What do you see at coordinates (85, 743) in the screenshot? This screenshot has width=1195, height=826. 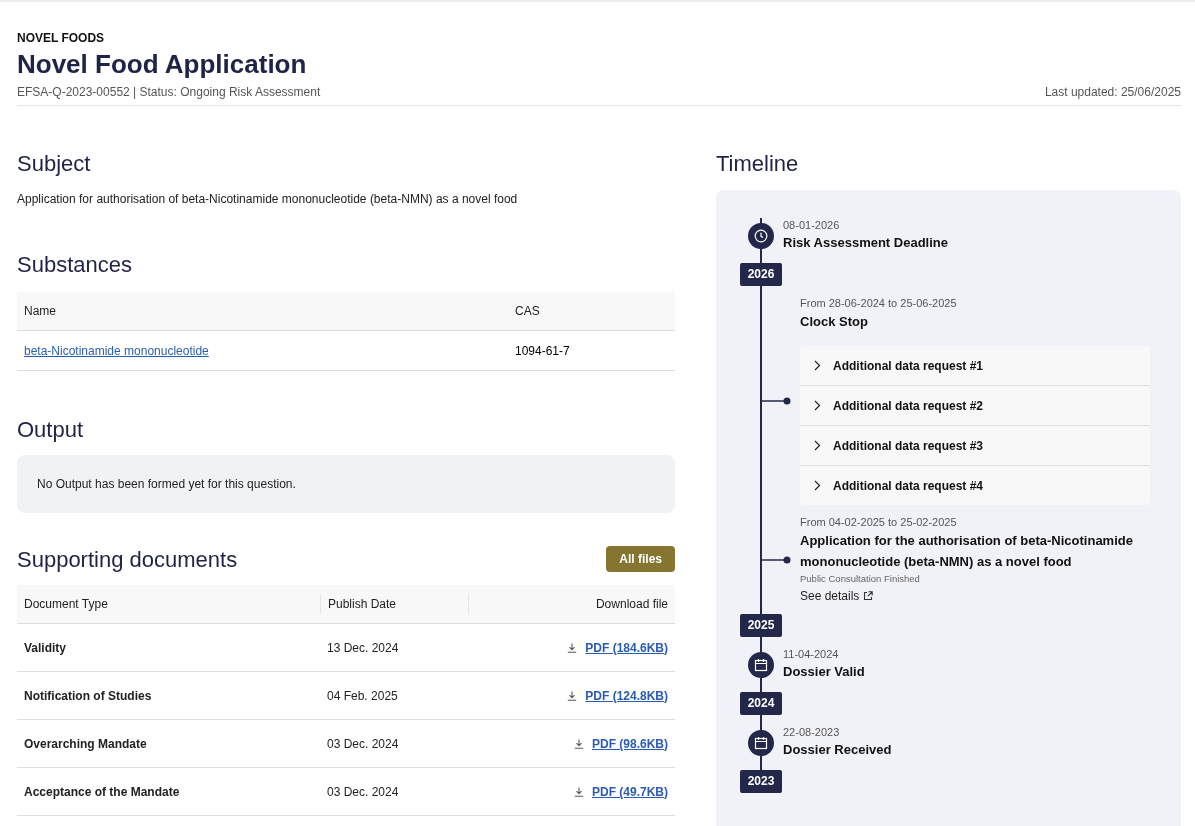 I see `document-type: Overarching Mandate` at bounding box center [85, 743].